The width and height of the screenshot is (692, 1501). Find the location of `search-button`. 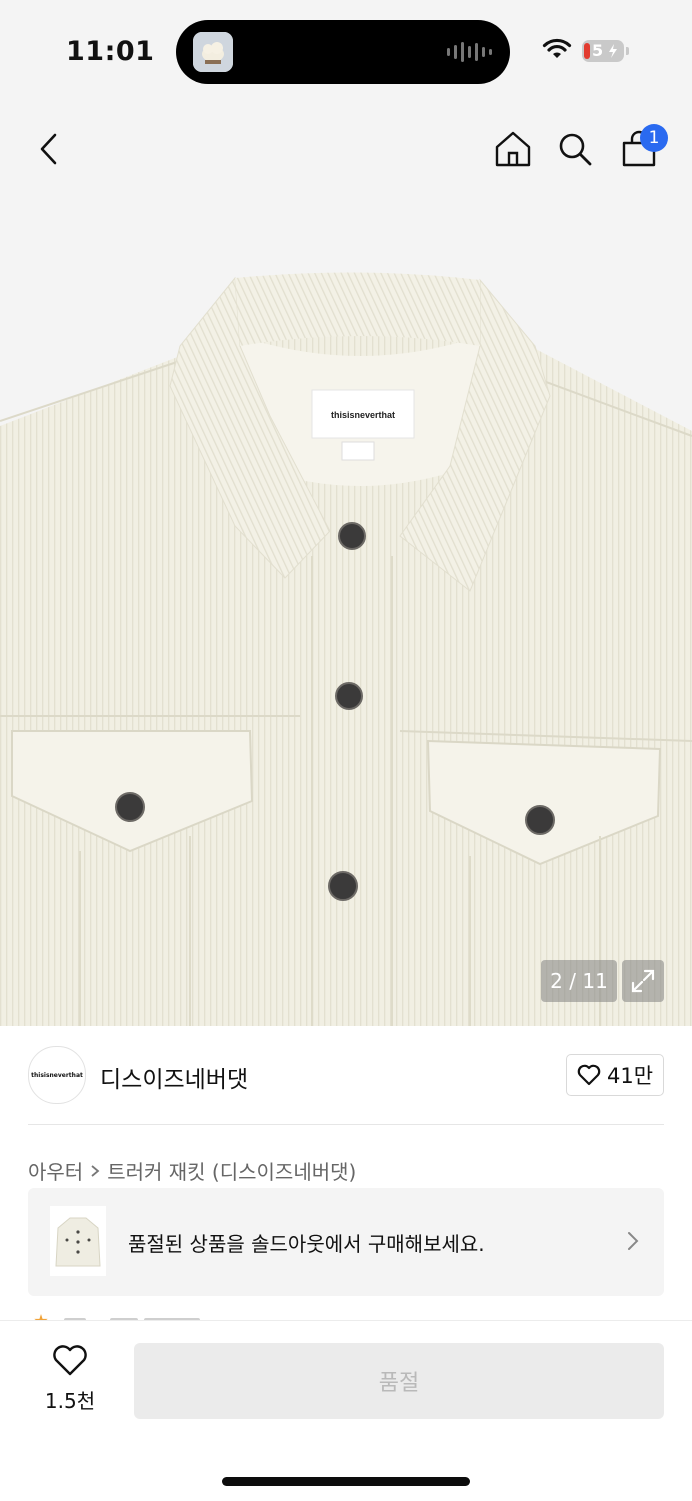

search-button is located at coordinates (575, 149).